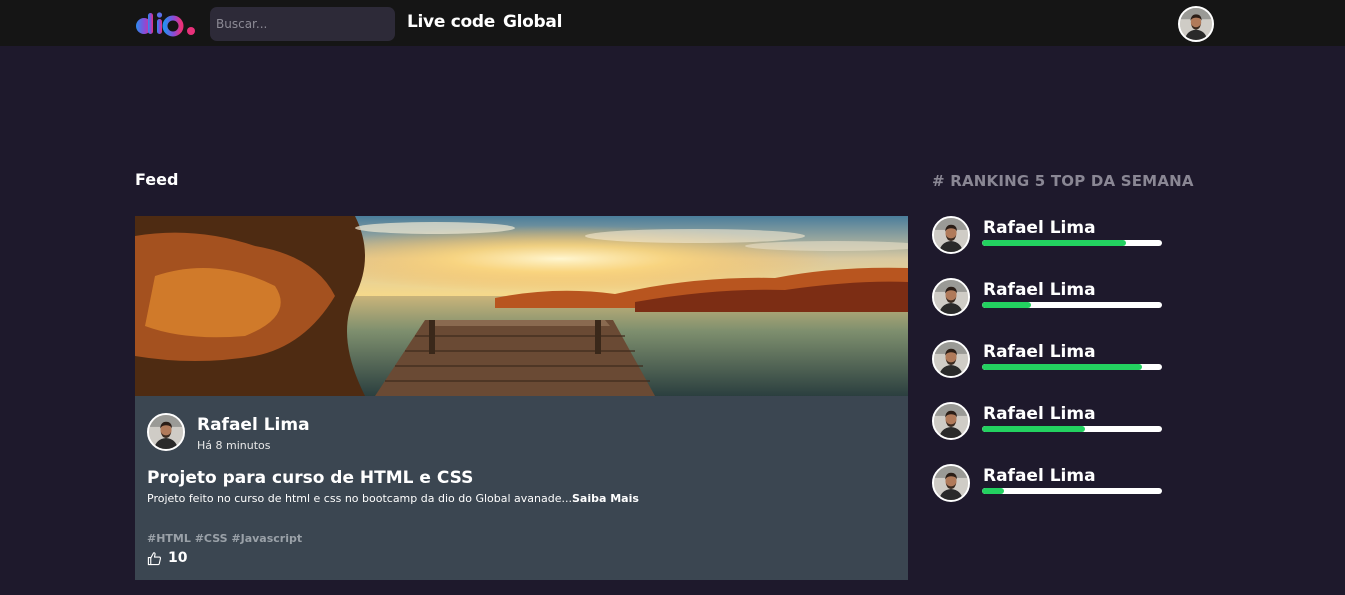 This screenshot has height=595, width=1345. I want to click on nav-live-code: Live code, so click(451, 22).